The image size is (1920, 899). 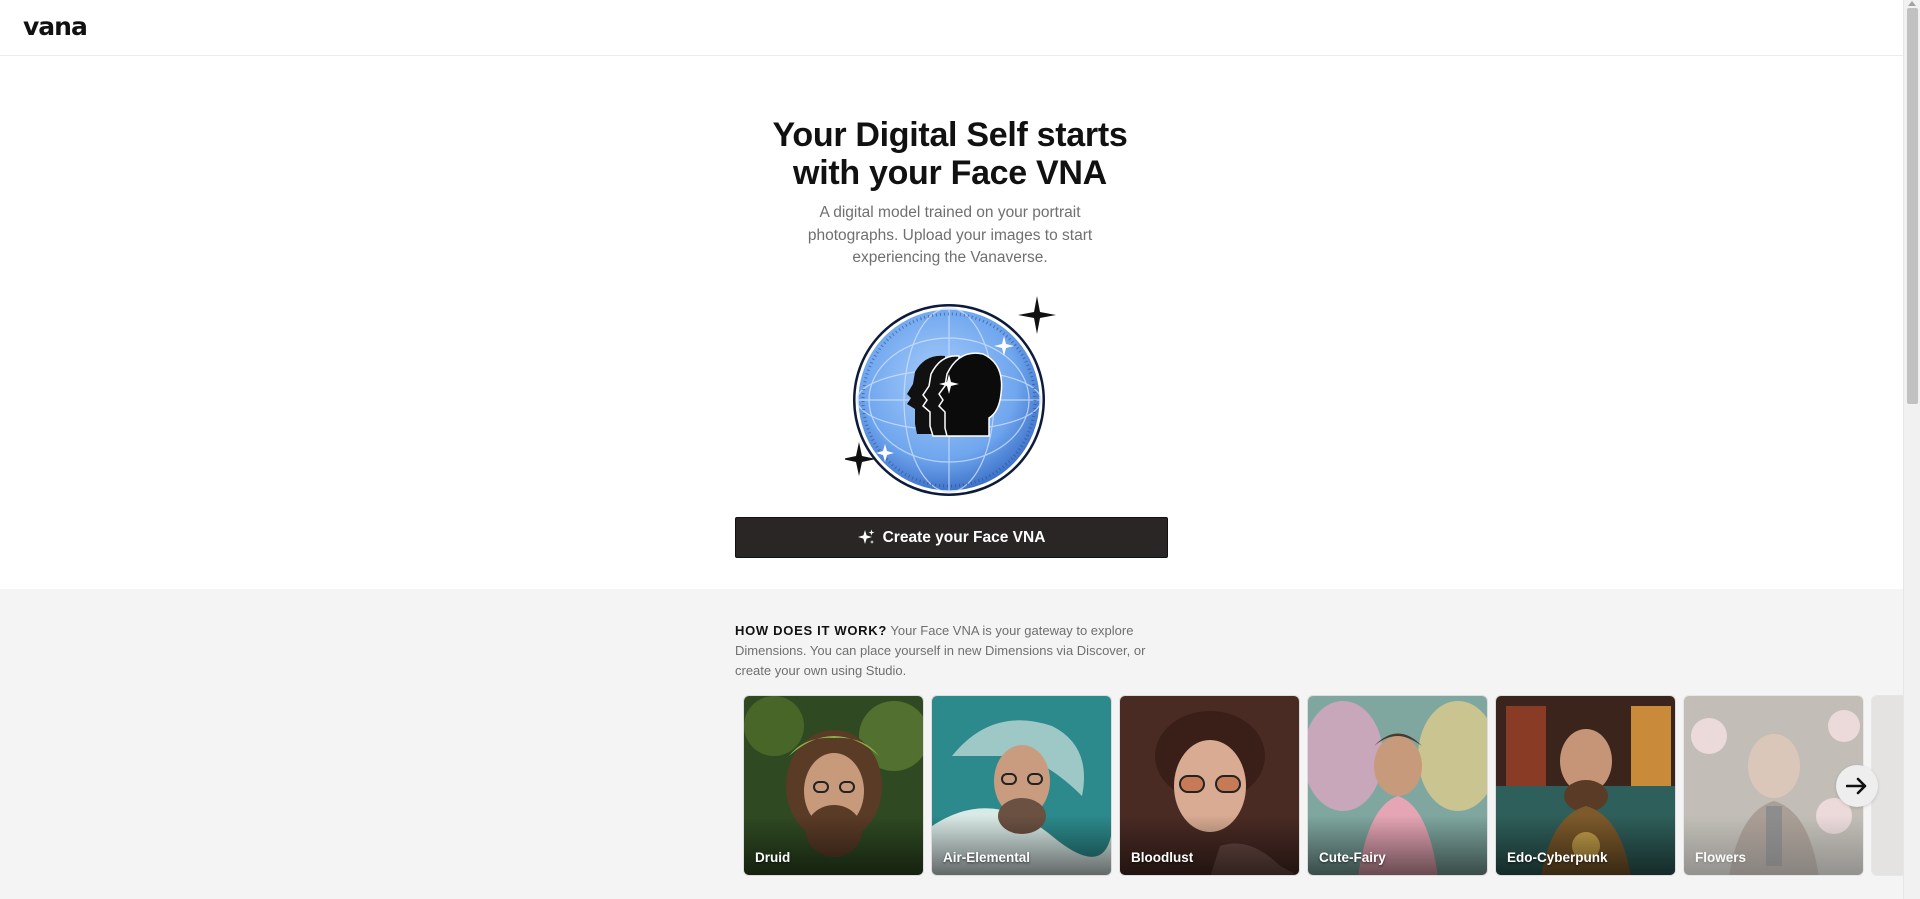 I want to click on arrow-right-icon, so click(x=1856, y=786).